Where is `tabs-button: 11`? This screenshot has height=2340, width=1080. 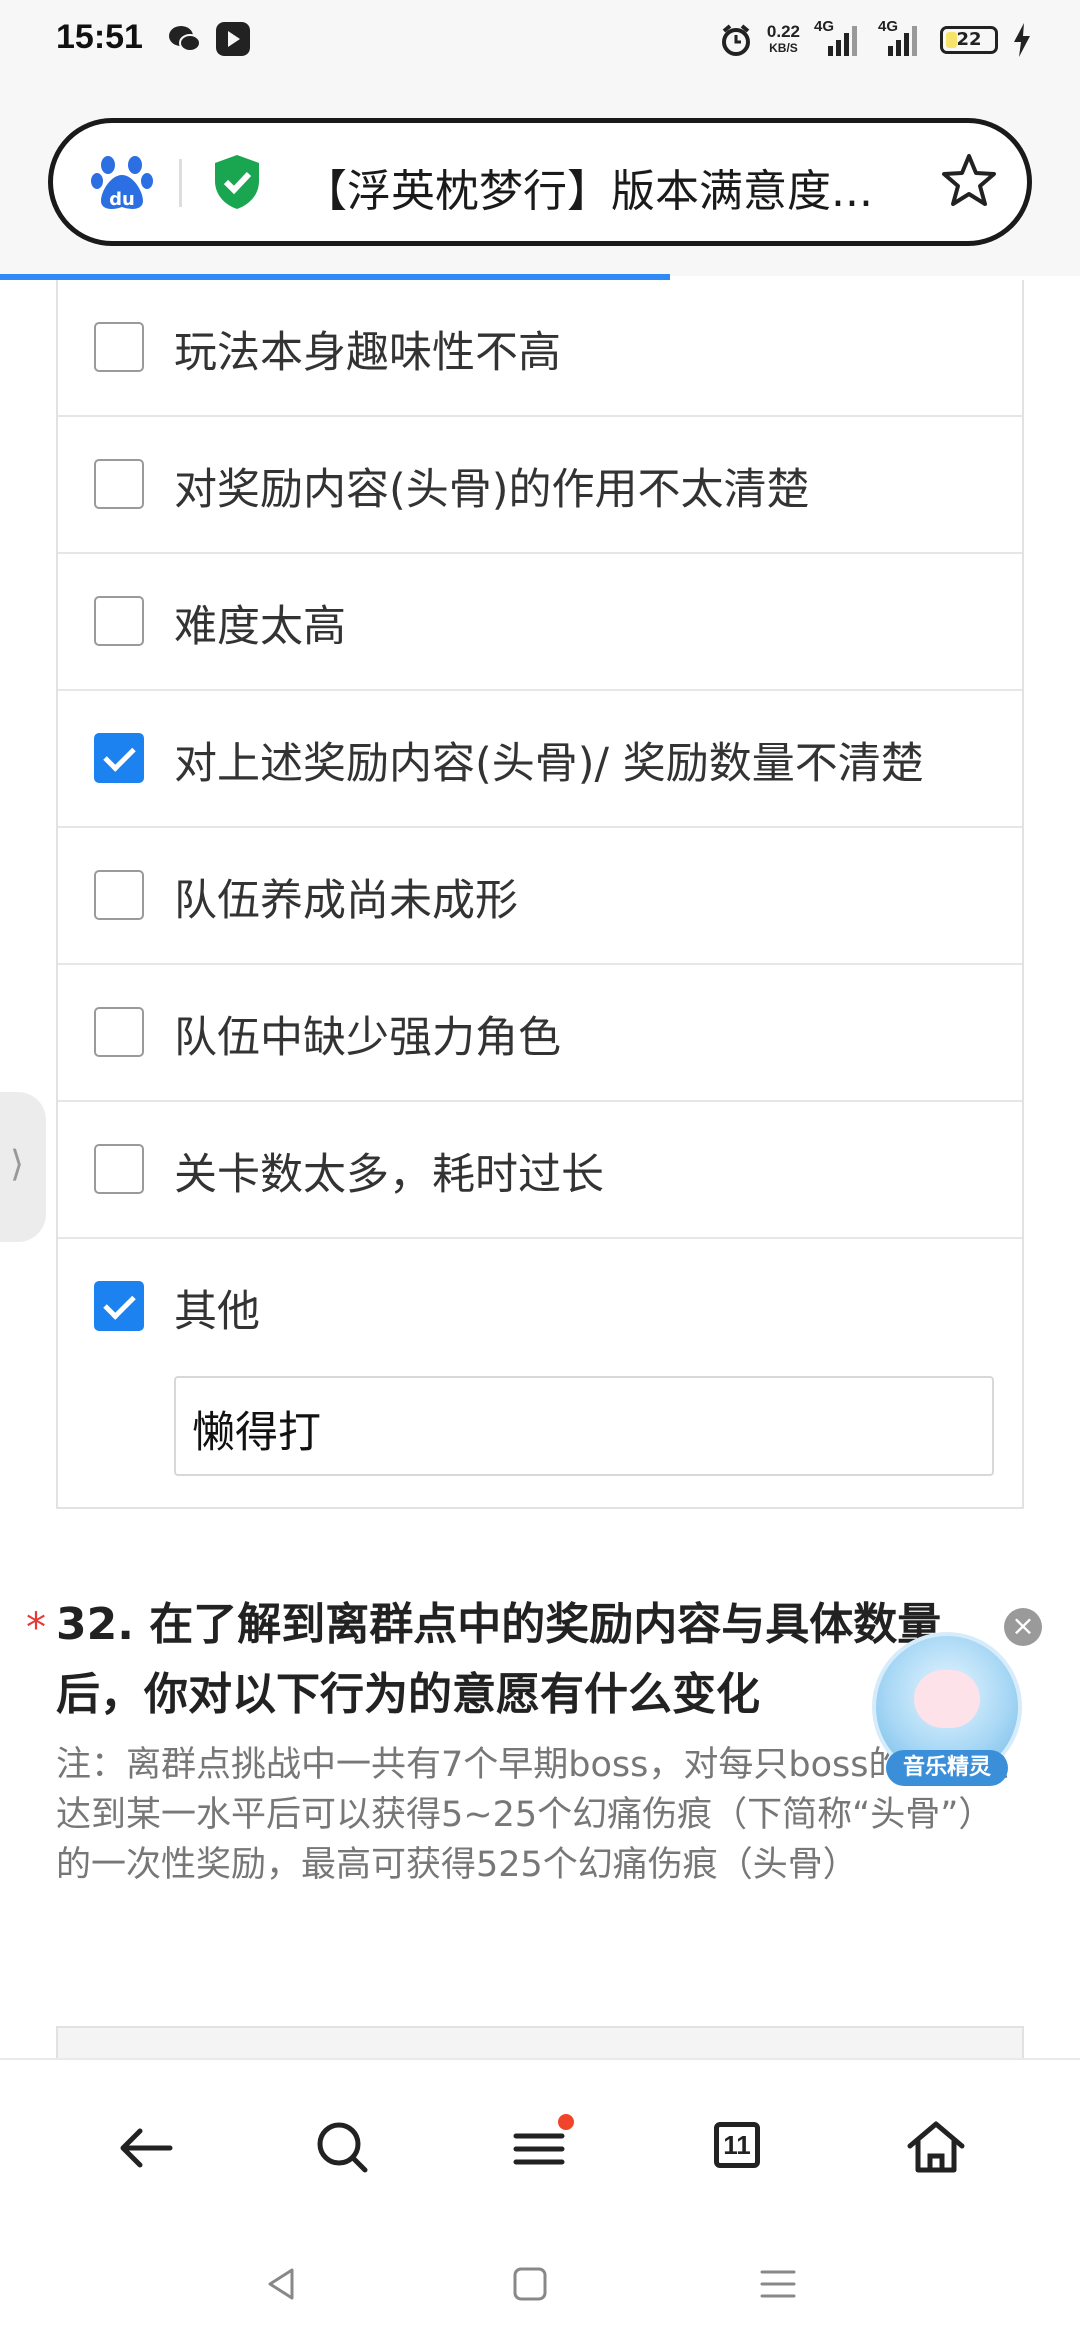
tabs-button: 11 is located at coordinates (740, 2148).